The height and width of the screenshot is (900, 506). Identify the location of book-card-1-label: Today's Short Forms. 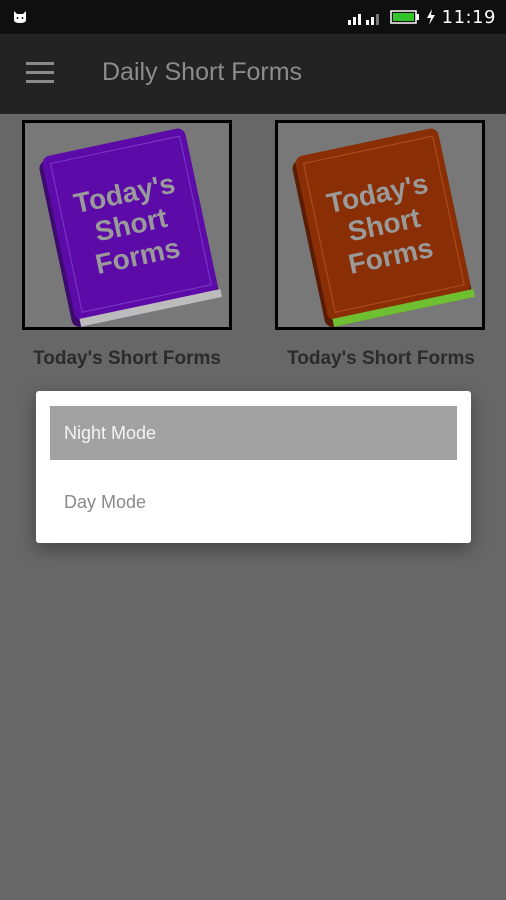
(127, 358).